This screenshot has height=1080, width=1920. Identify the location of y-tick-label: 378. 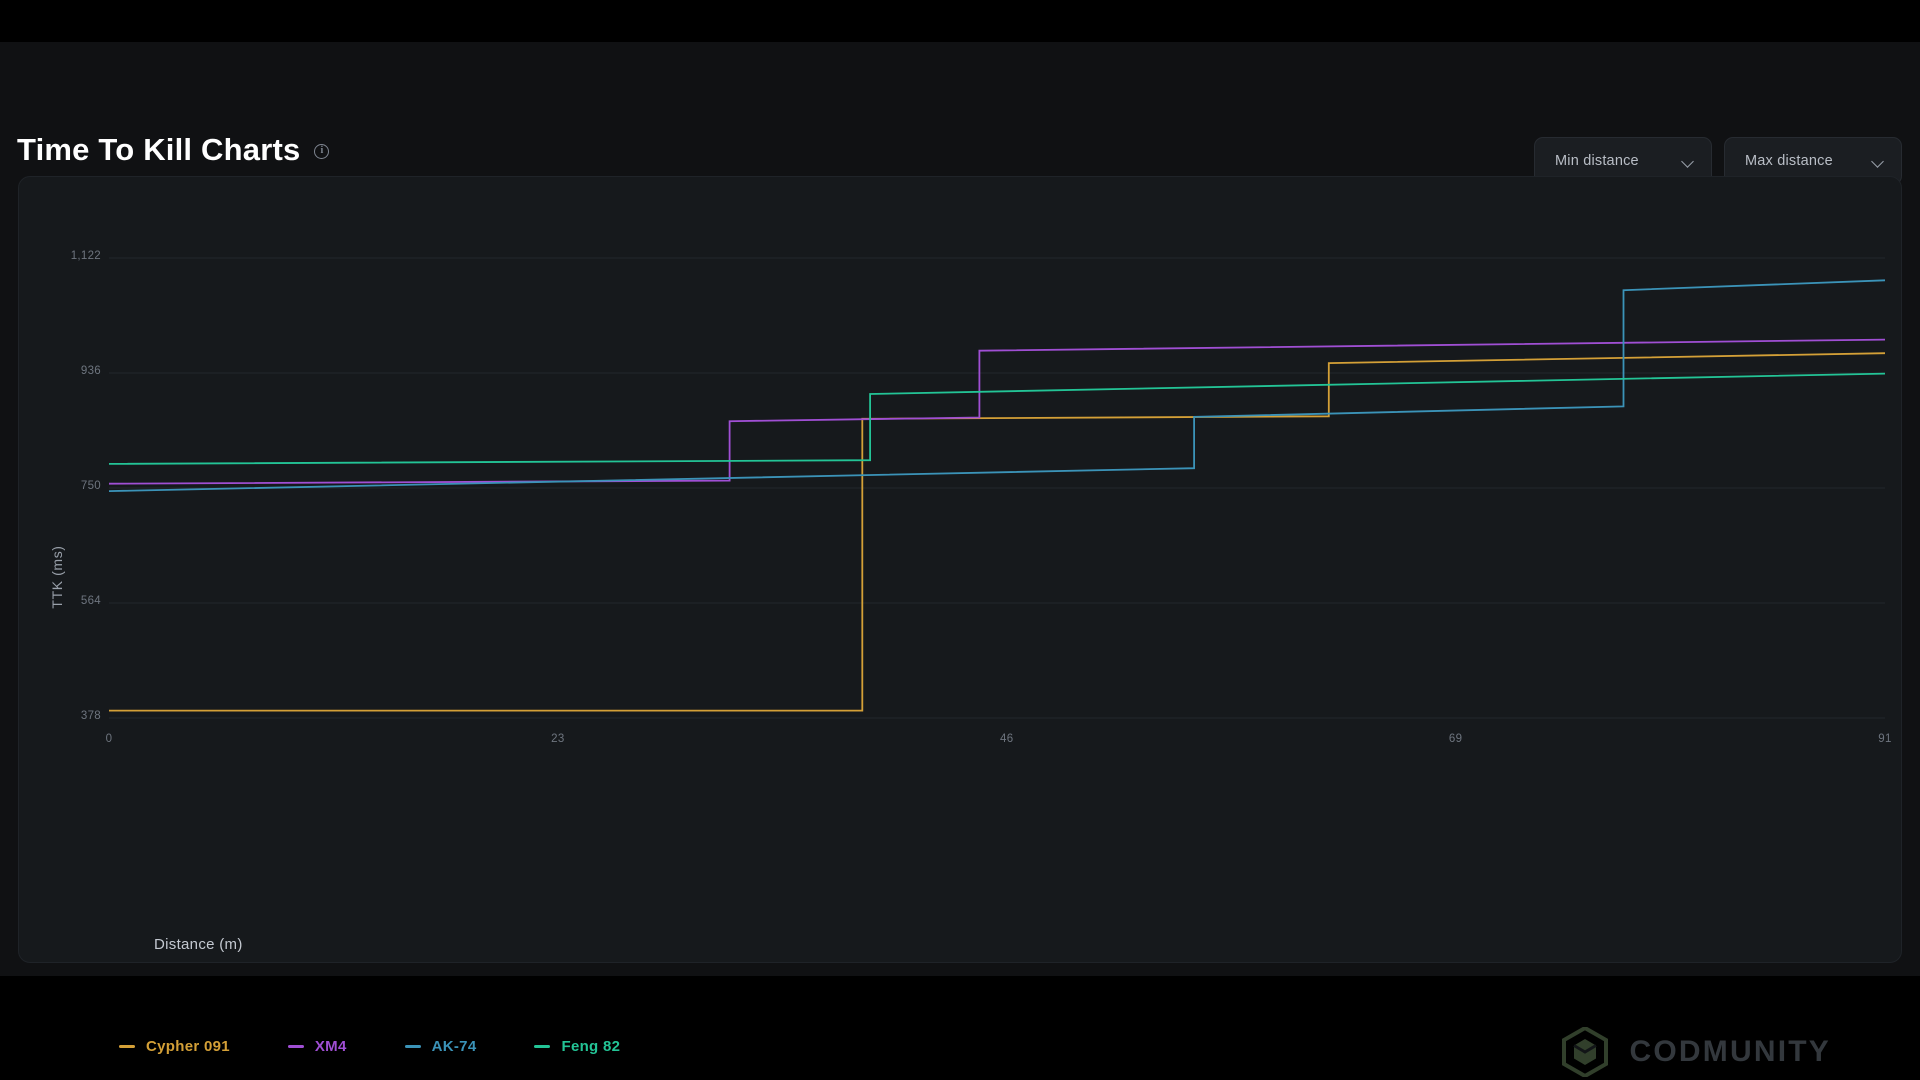
(90, 716).